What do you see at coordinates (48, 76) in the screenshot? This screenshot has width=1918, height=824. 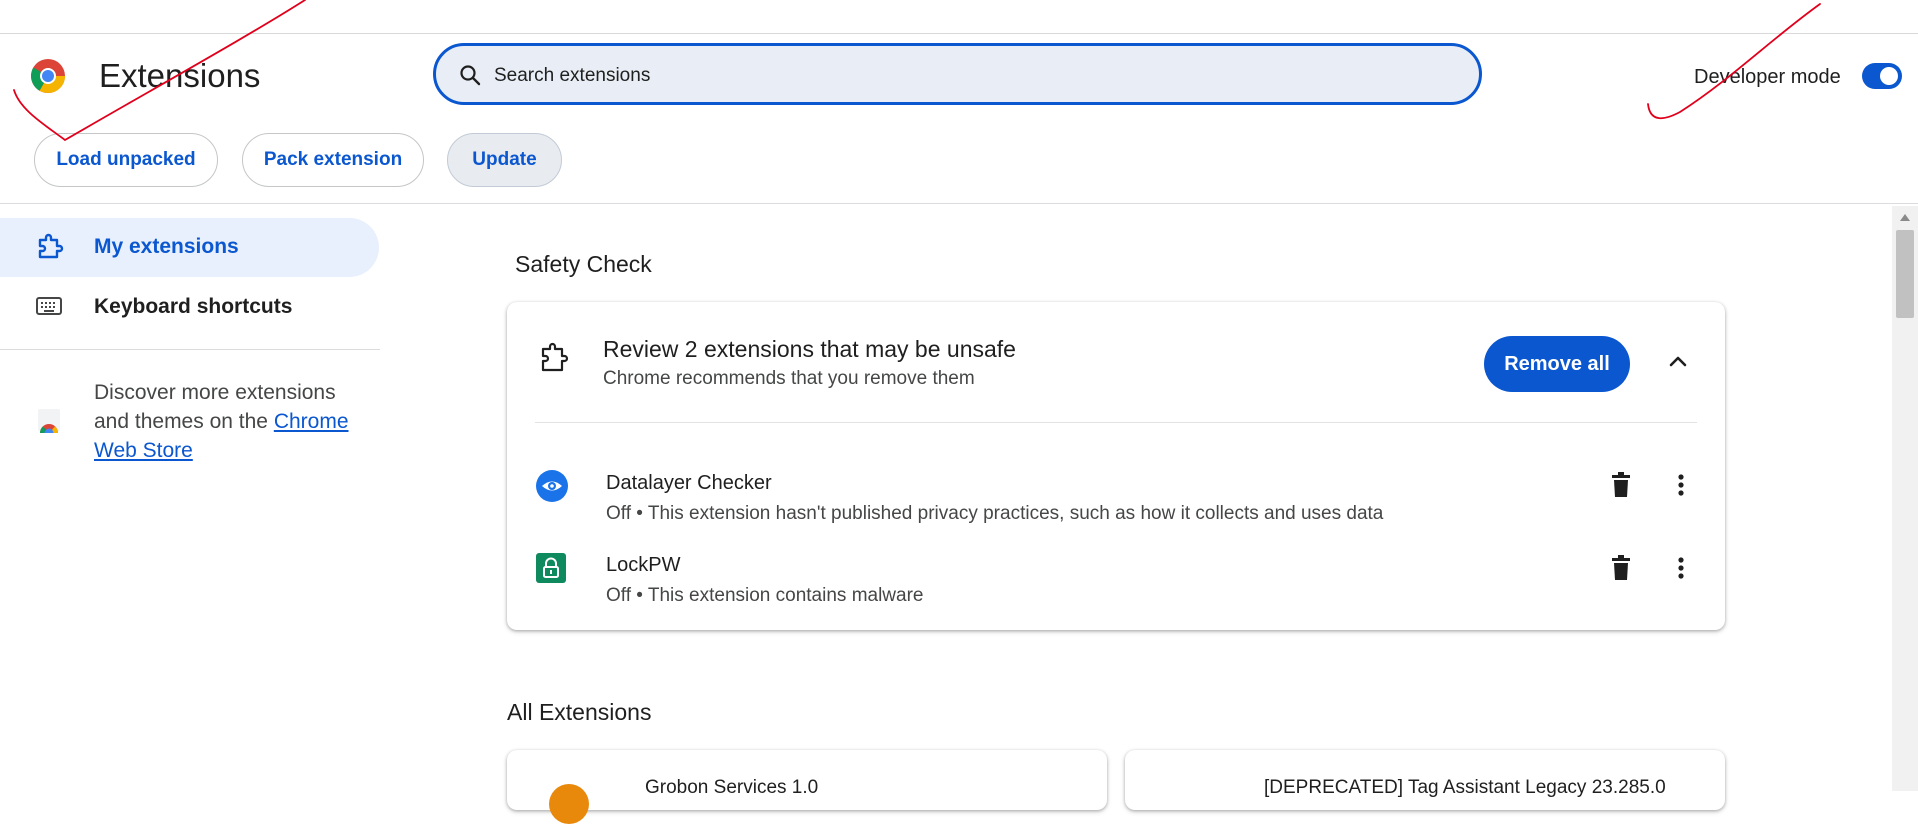 I see `chrome-logo-icon` at bounding box center [48, 76].